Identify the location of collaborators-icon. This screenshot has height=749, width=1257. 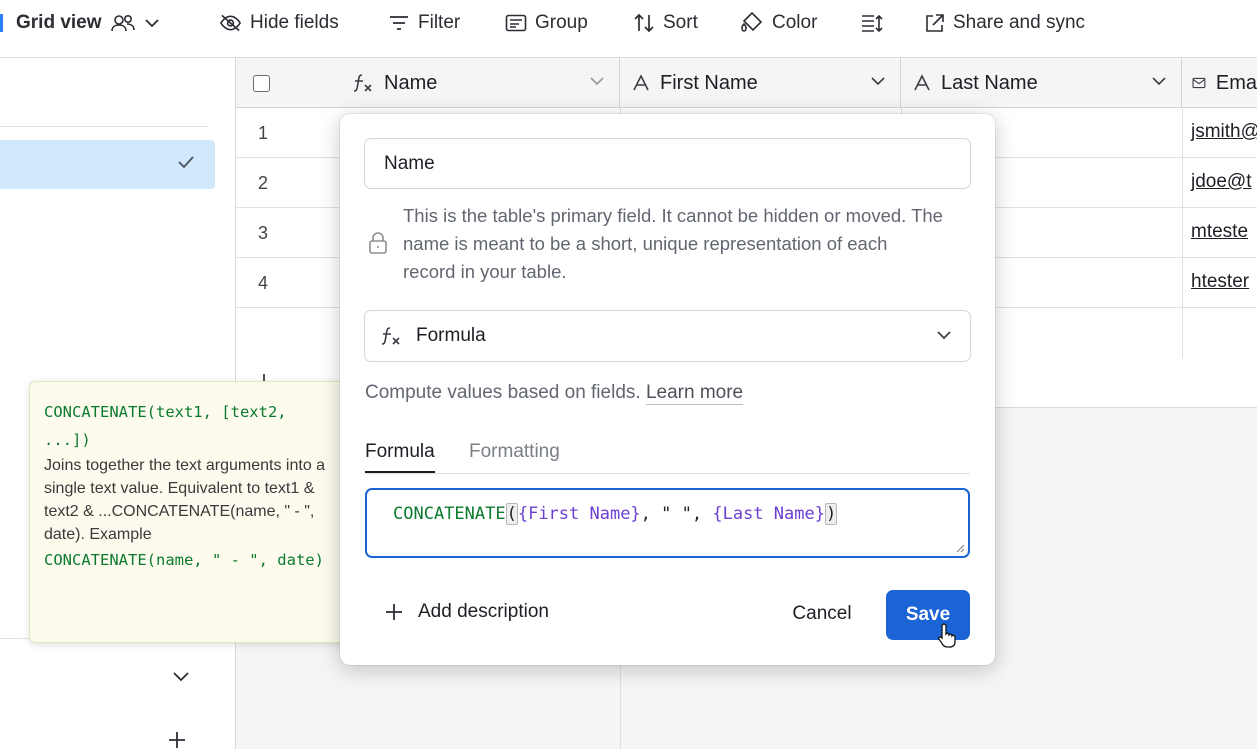
(122, 23).